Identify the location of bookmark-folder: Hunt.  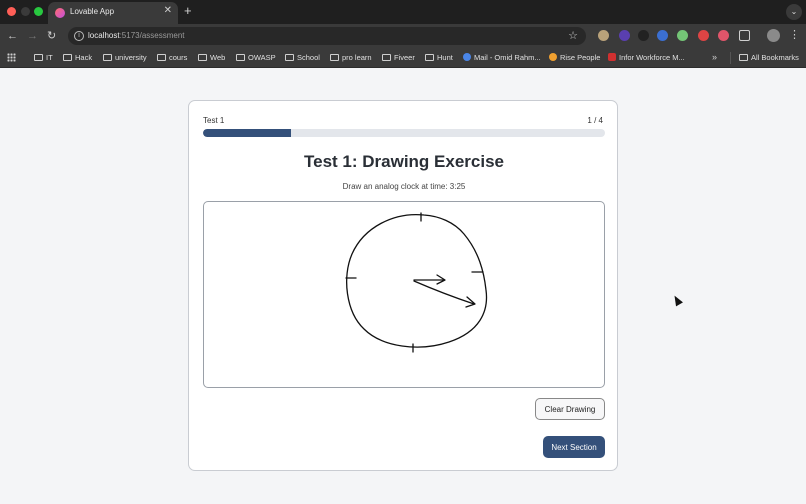
(439, 57).